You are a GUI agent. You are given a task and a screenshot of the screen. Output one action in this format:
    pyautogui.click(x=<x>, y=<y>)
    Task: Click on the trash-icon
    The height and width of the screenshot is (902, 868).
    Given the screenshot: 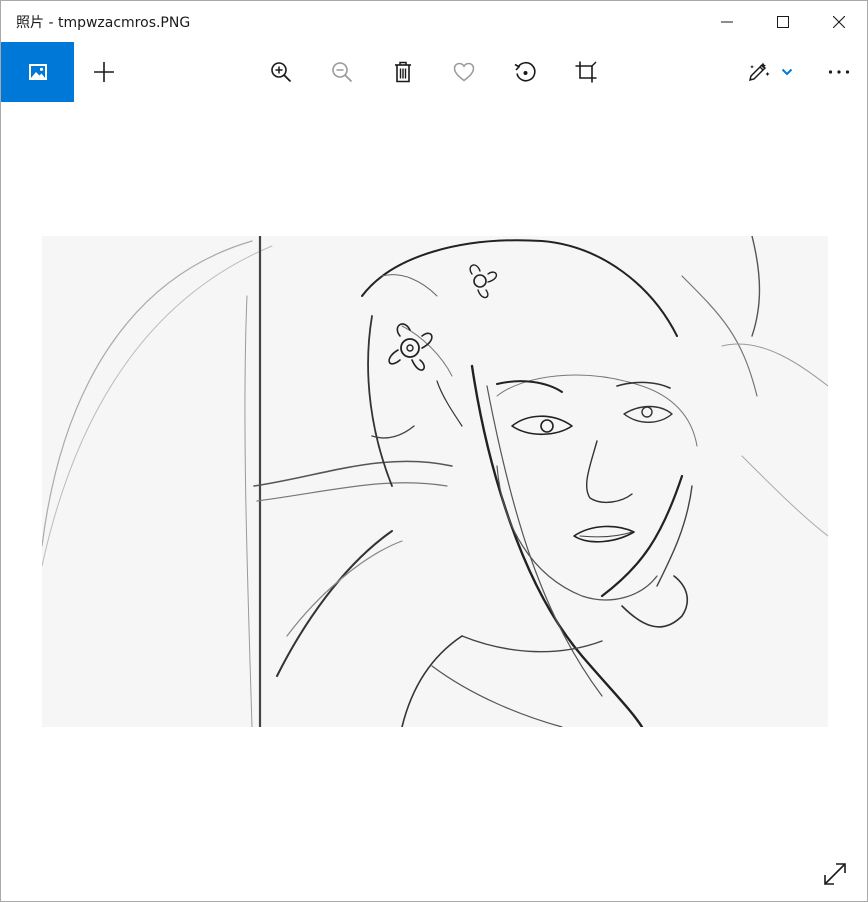 What is the action you would take?
    pyautogui.click(x=403, y=72)
    